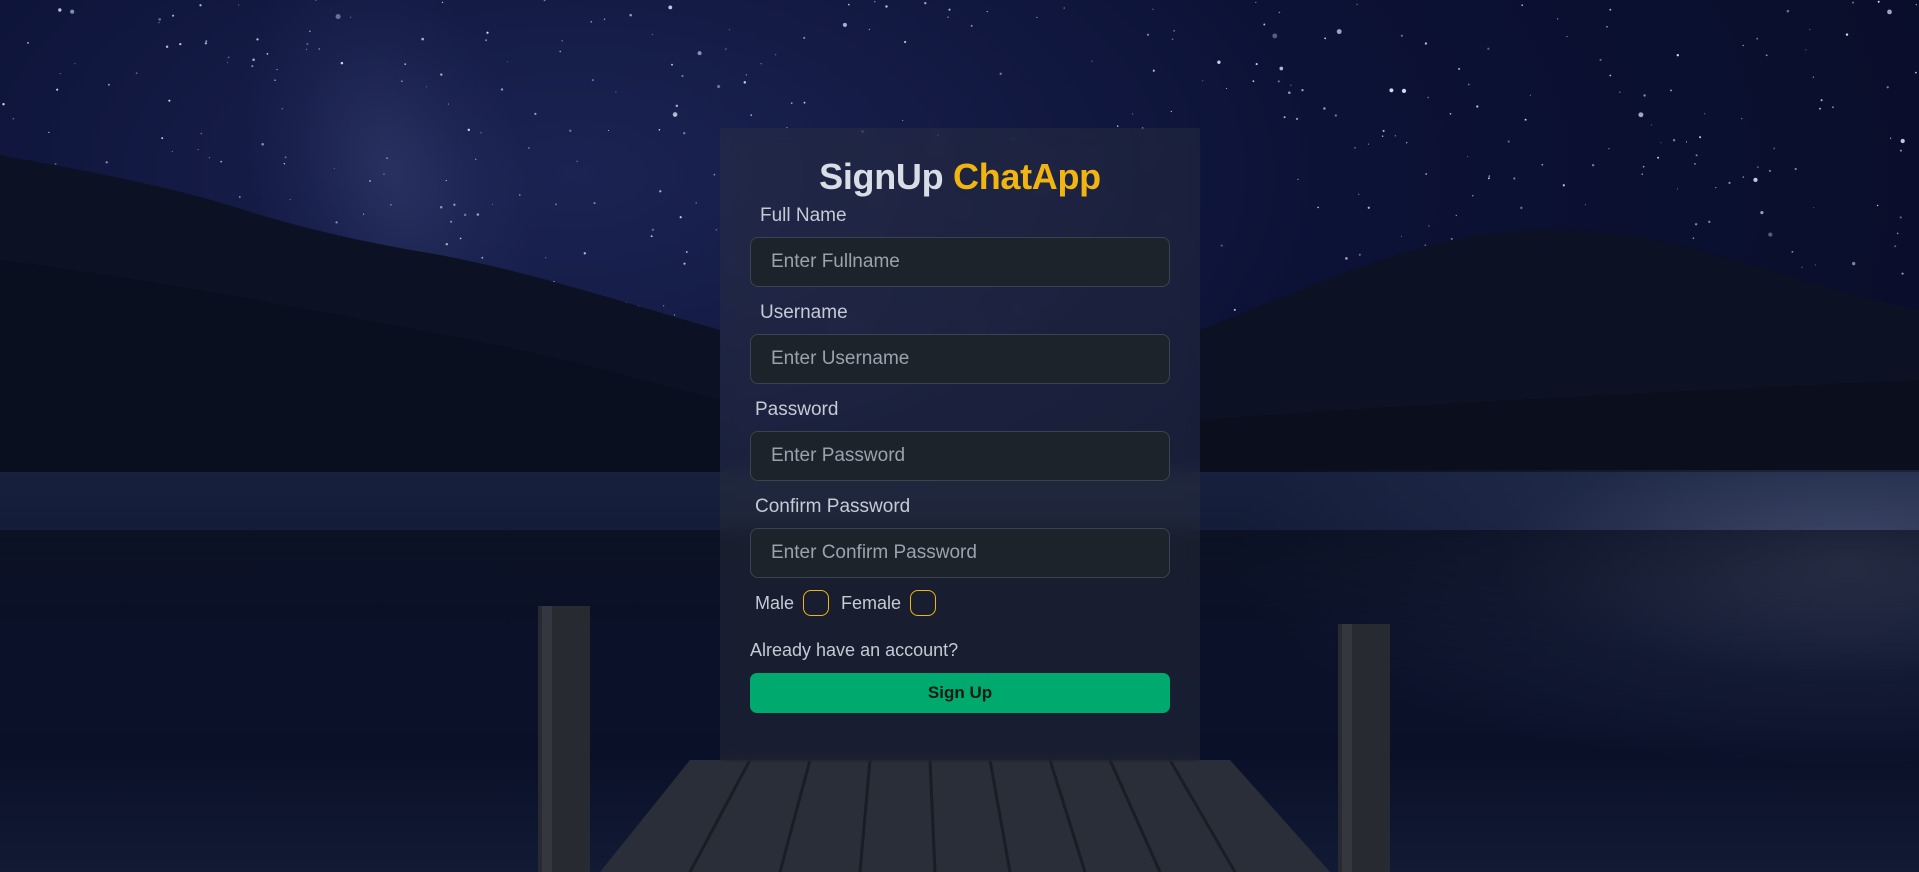 This screenshot has height=872, width=1919. Describe the element at coordinates (960, 359) in the screenshot. I see `username-input` at that location.